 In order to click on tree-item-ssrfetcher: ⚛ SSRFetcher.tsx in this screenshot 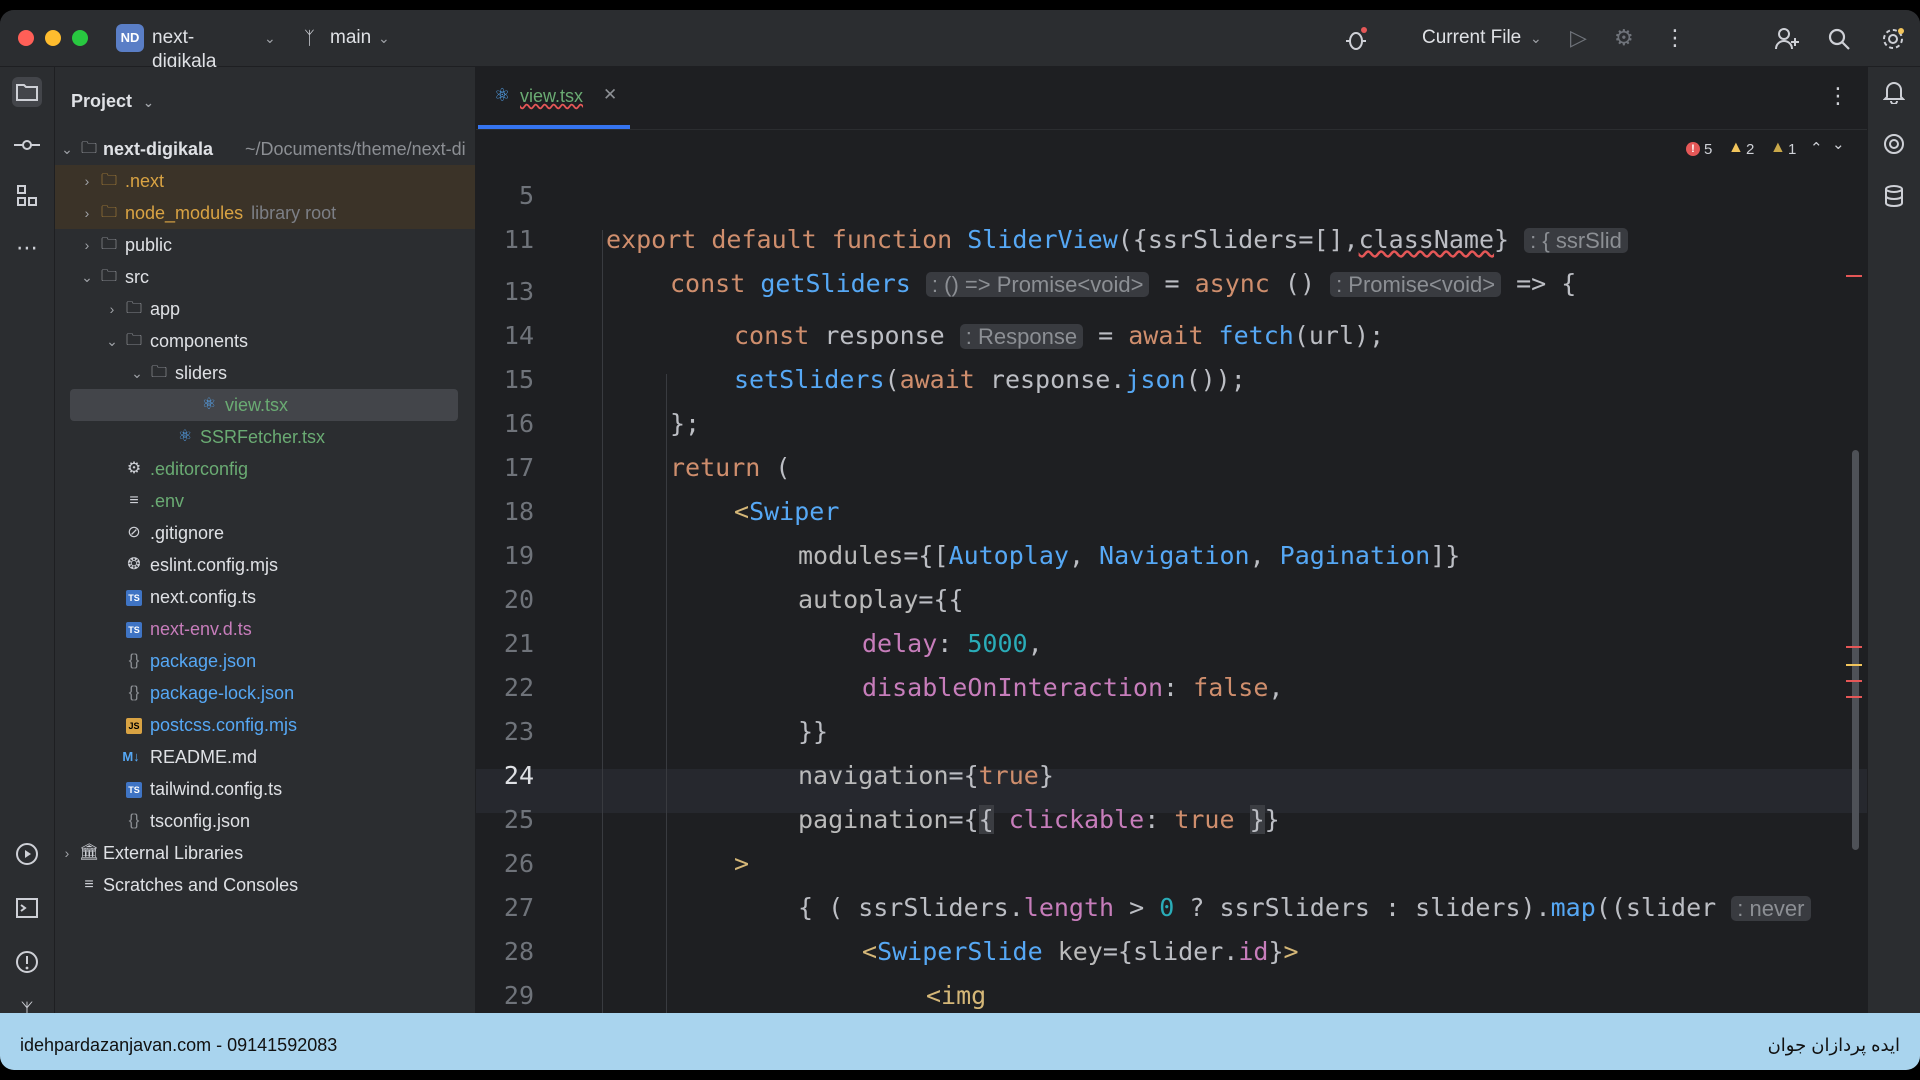, I will do `click(265, 437)`.